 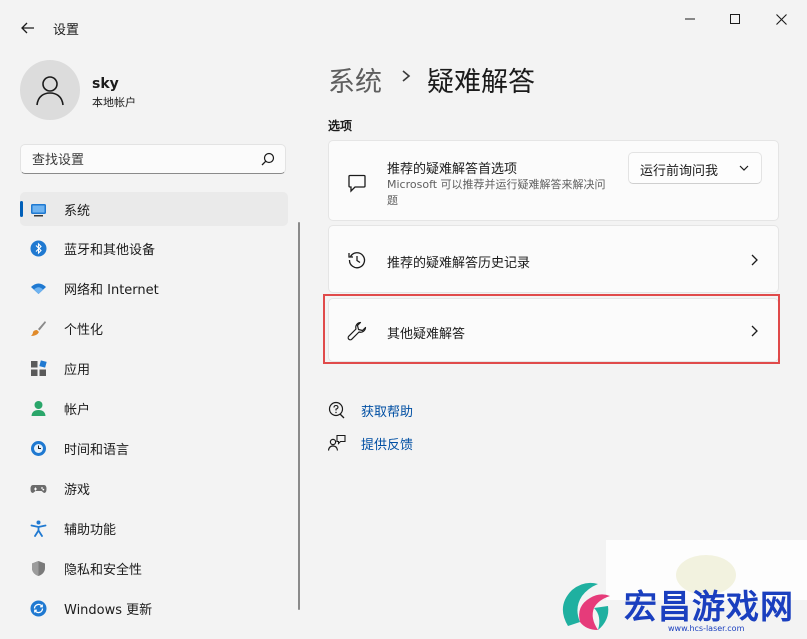 I want to click on search-box, so click(x=153, y=159).